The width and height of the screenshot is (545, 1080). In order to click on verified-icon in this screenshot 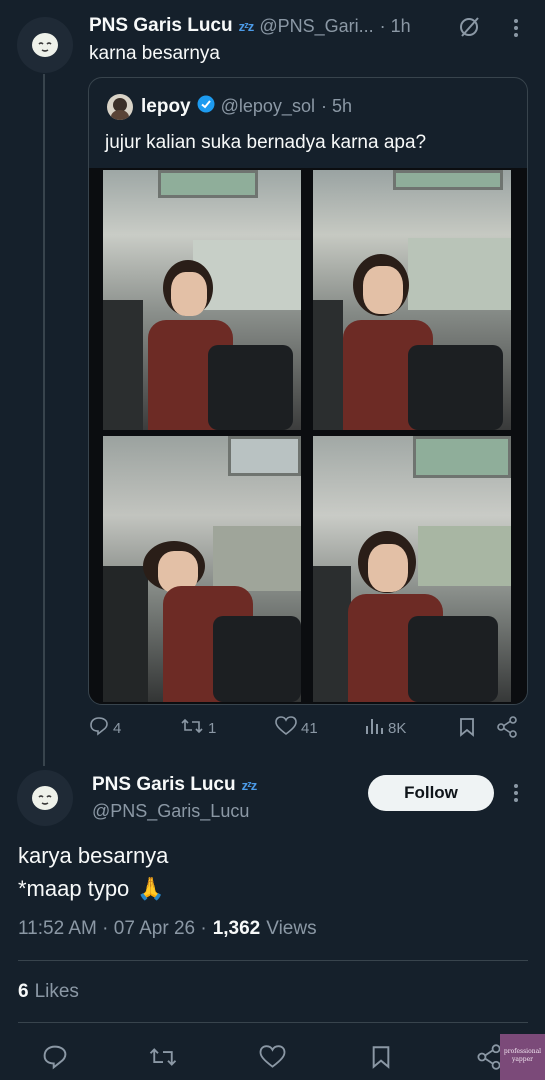, I will do `click(206, 106)`.